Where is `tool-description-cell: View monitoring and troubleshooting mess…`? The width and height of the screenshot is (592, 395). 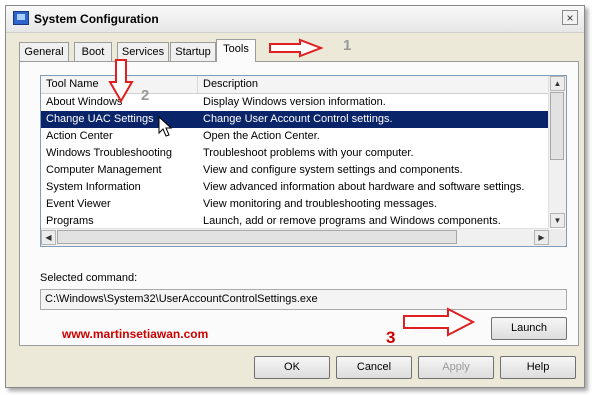 tool-description-cell: View monitoring and troubleshooting mess… is located at coordinates (320, 204).